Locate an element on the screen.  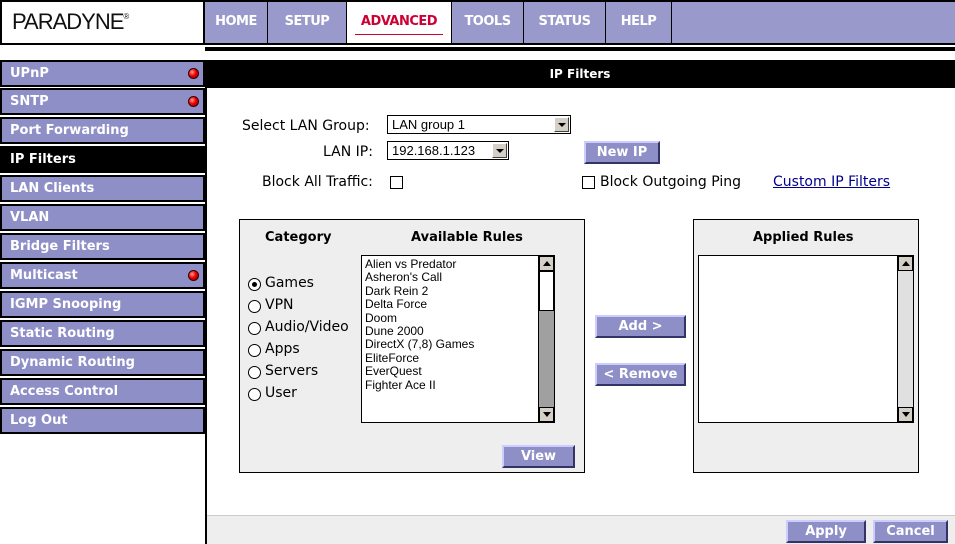
sidebar-item-sntp: SNTP is located at coordinates (102, 101).